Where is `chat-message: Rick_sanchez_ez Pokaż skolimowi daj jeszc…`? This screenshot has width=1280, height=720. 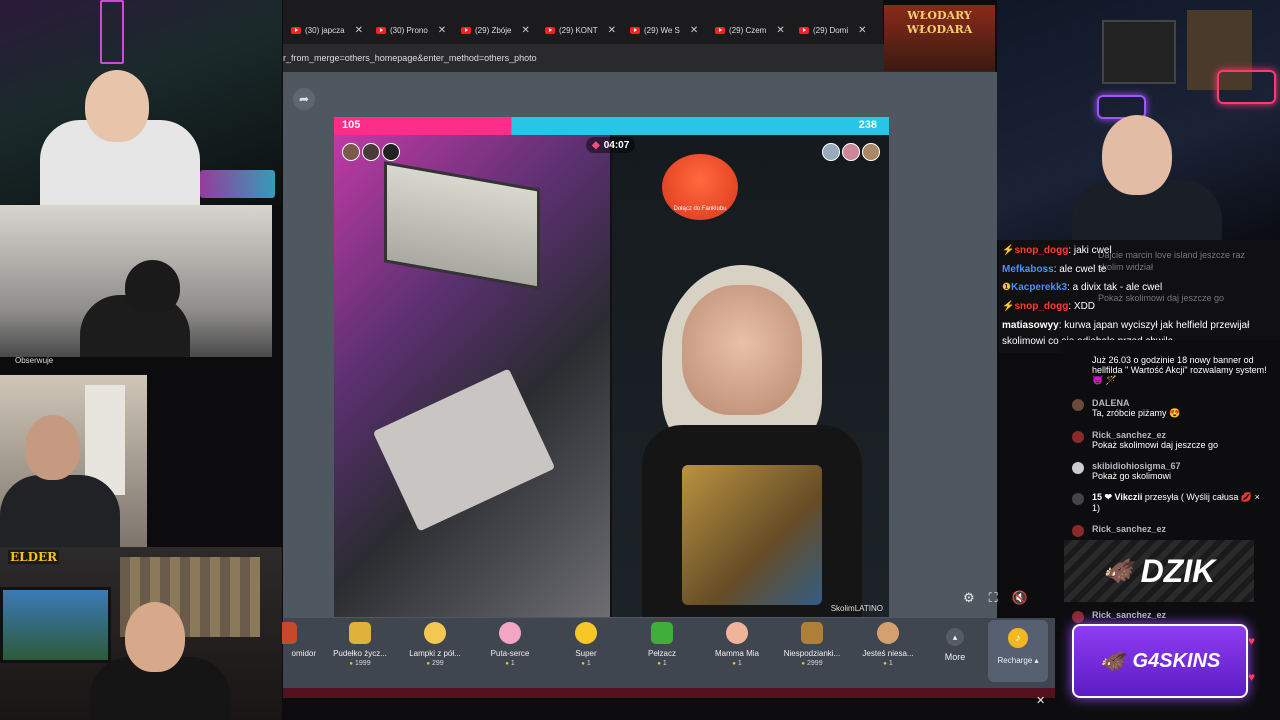 chat-message: Rick_sanchez_ez Pokaż skolimowi daj jeszc… is located at coordinates (1169, 440).